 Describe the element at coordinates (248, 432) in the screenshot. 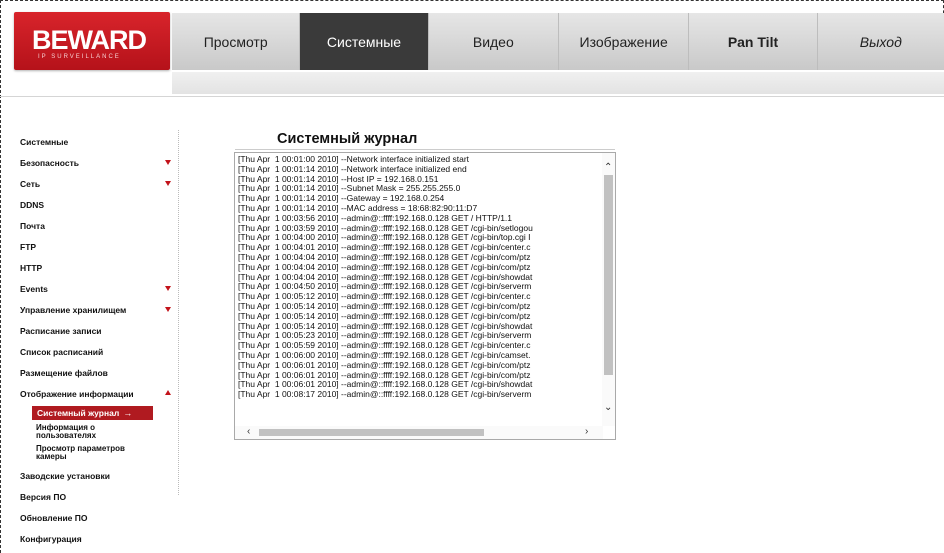

I see `scroll-left-icon: ‹` at that location.